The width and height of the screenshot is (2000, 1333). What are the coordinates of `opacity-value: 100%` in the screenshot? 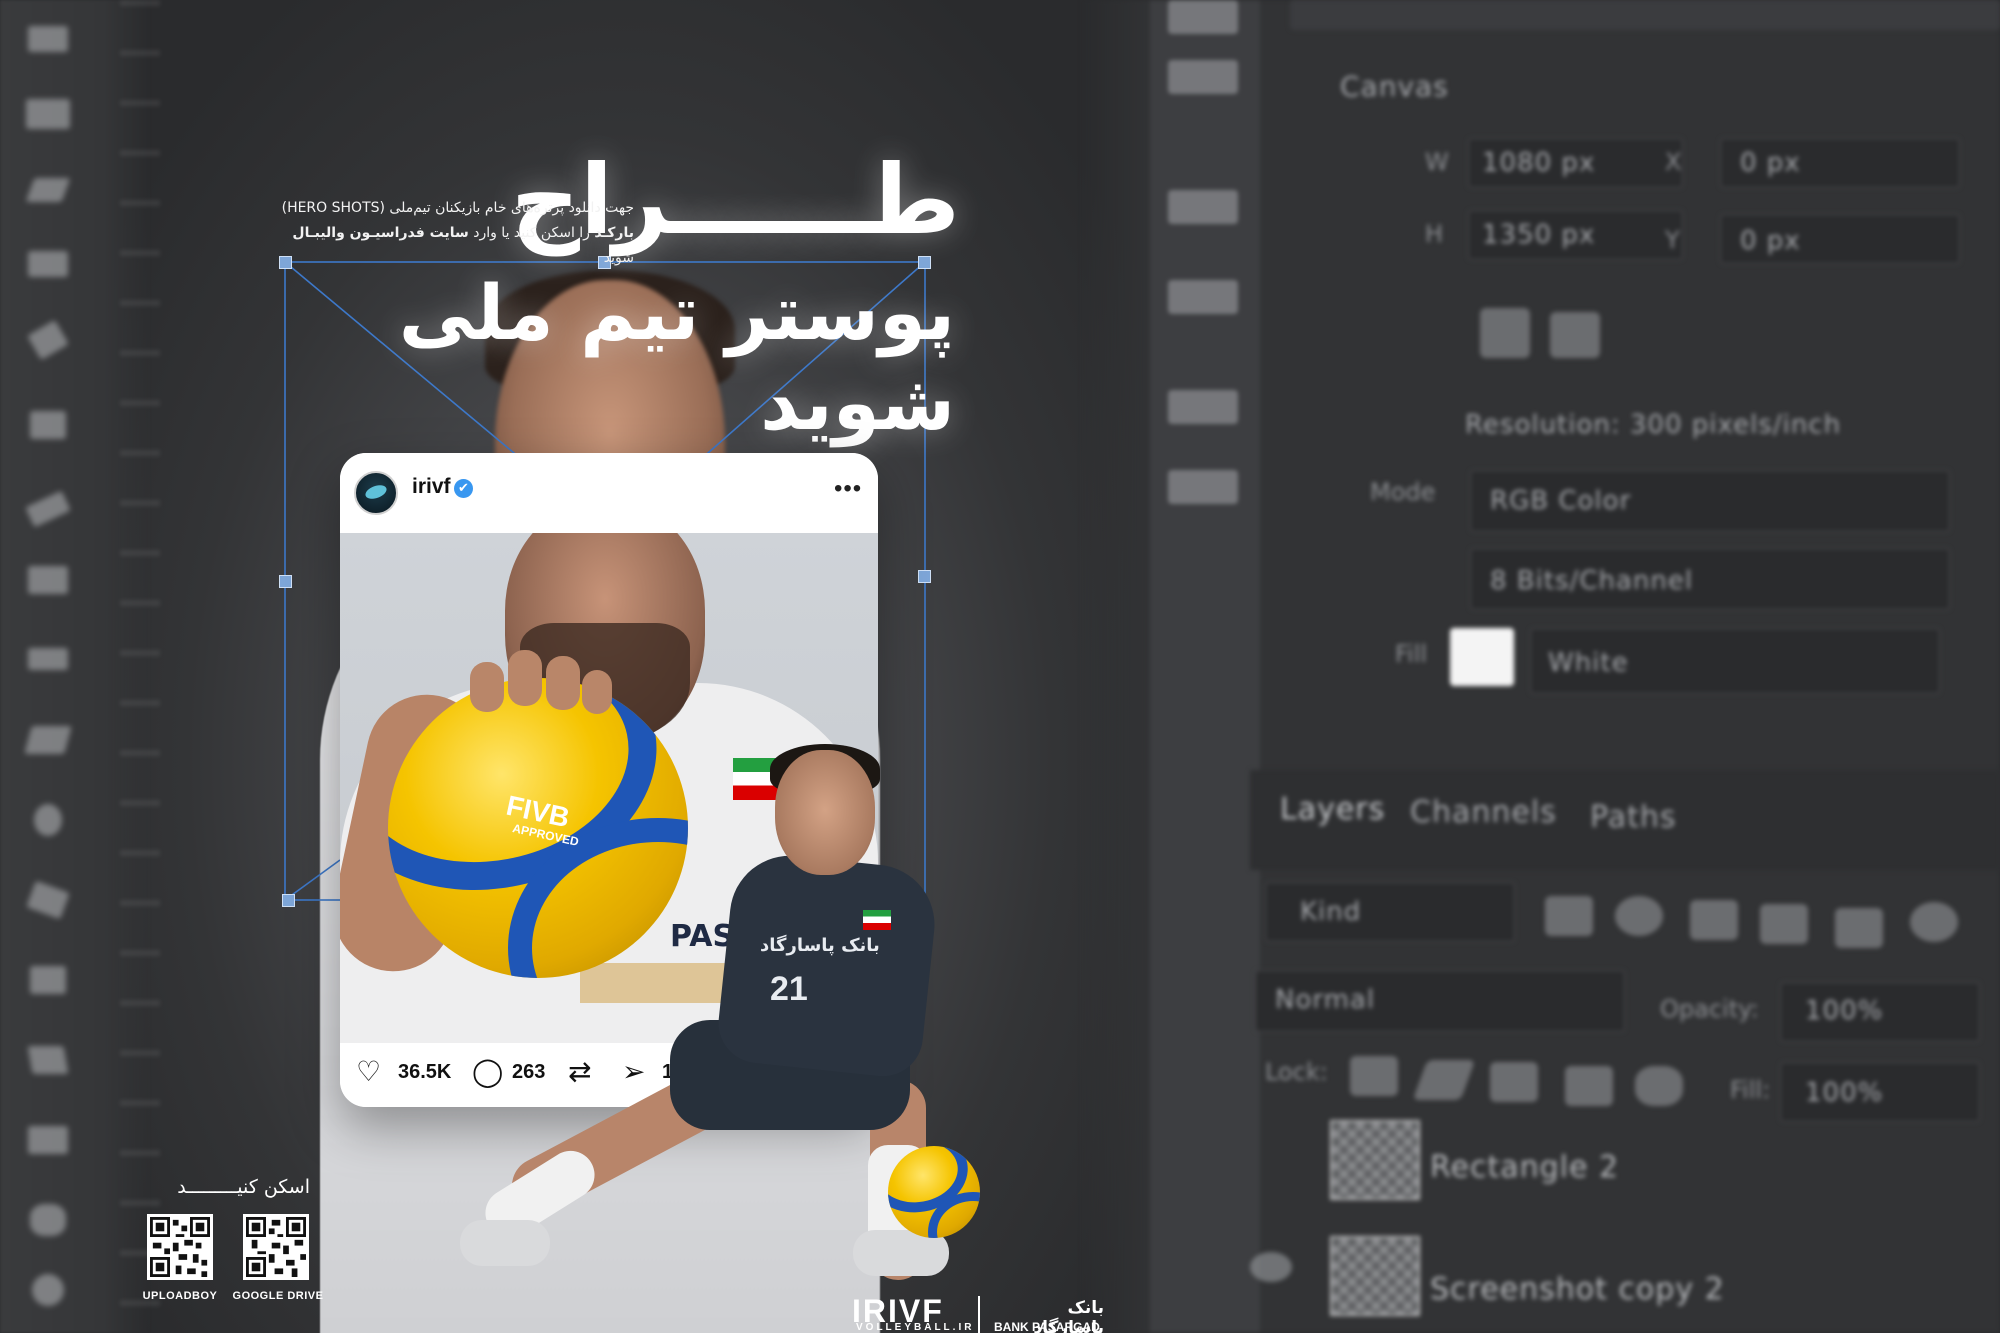 It's located at (1844, 1011).